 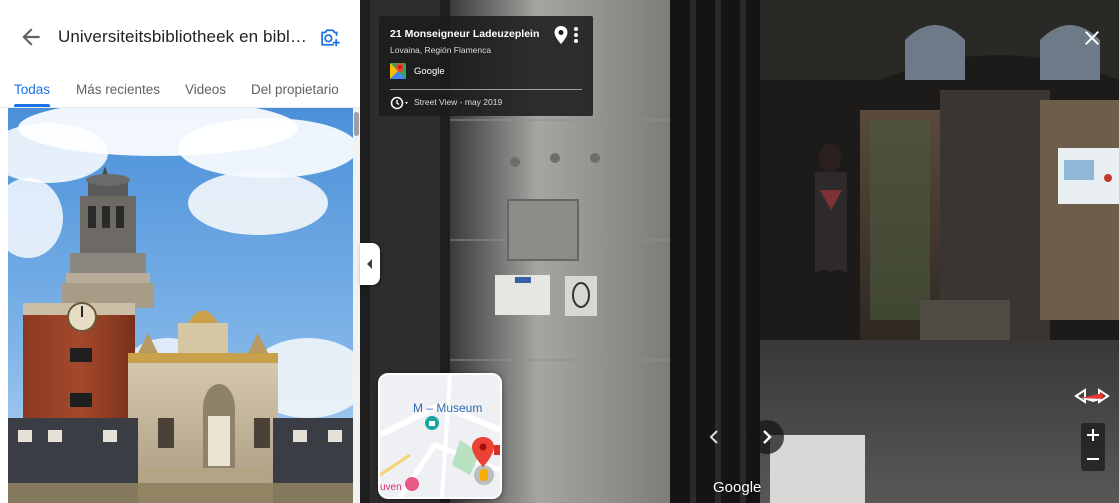 I want to click on minimap-poi-label: M – Museum, so click(x=448, y=408).